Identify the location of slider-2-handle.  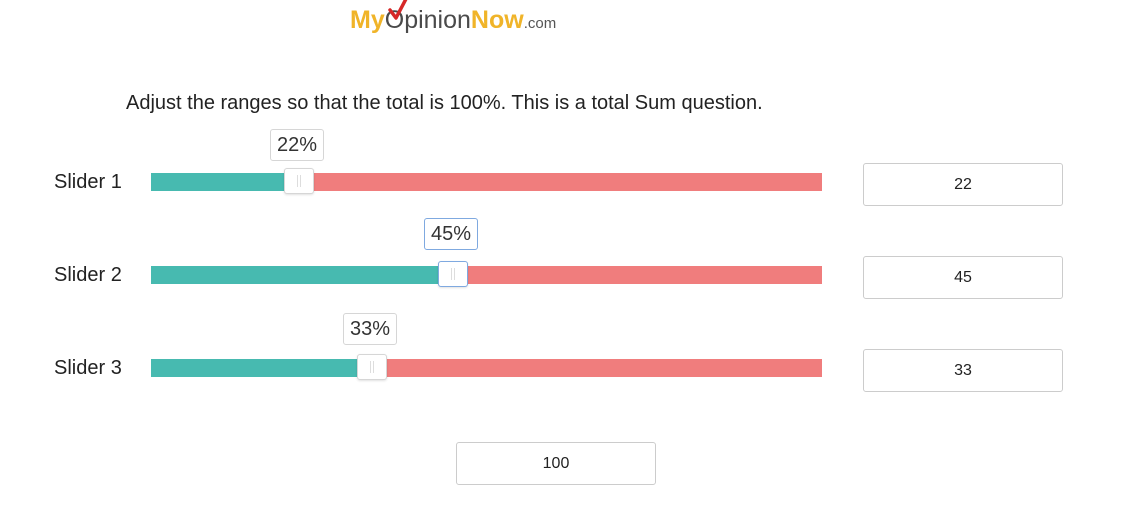
(453, 274).